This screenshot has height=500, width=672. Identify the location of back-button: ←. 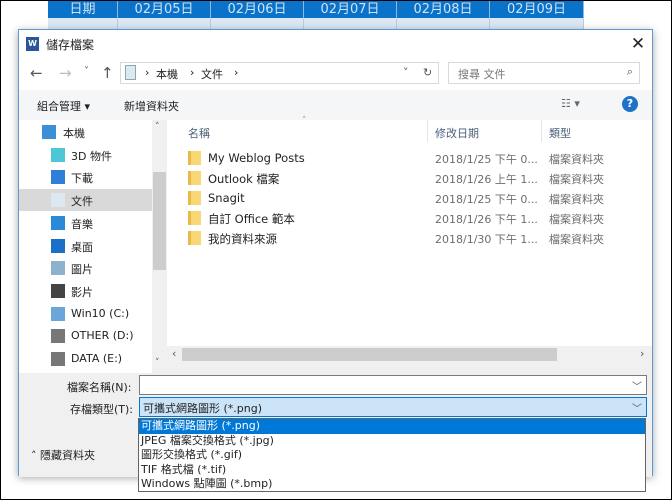
(36, 73).